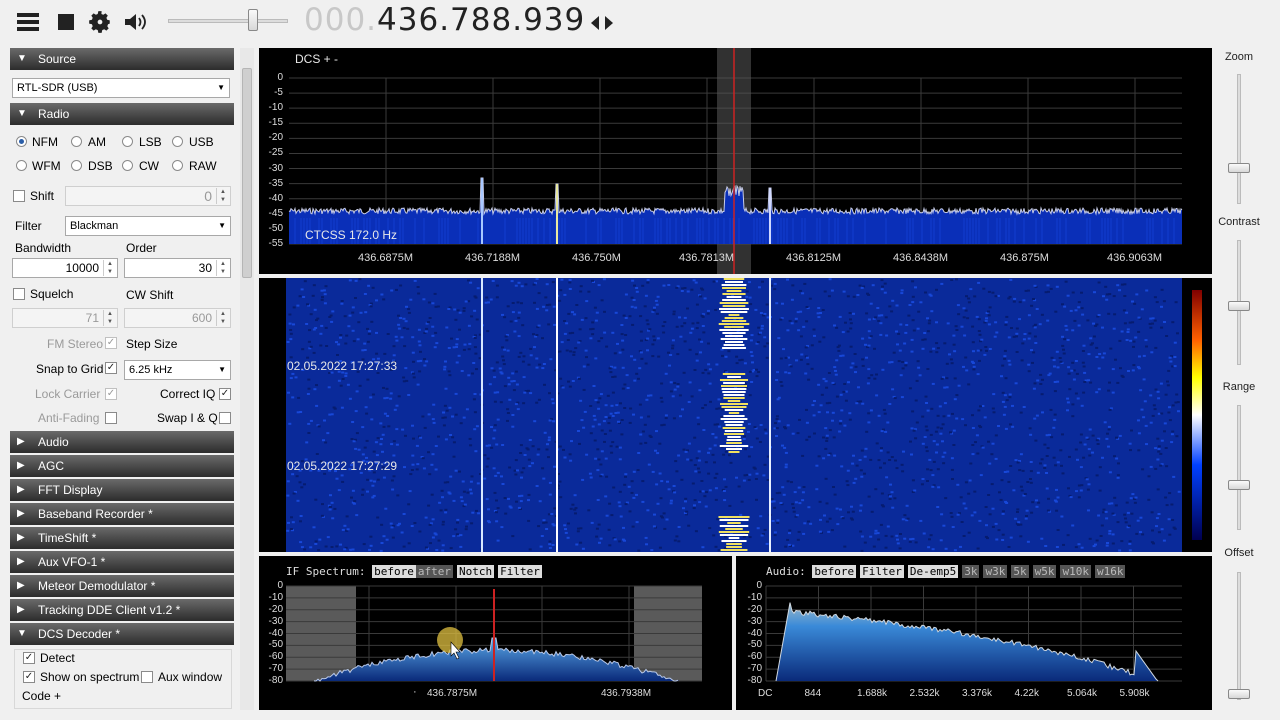 This screenshot has width=1280, height=720. Describe the element at coordinates (122, 538) in the screenshot. I see `section-header-timeshift: ▶ TimeShift *` at that location.